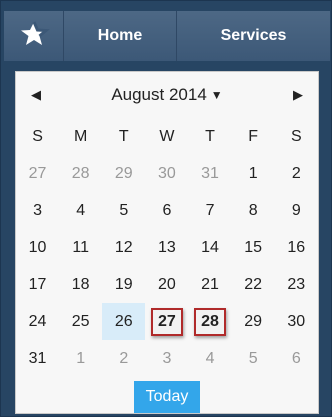 Image resolution: width=332 pixels, height=417 pixels. I want to click on nav-services: Services, so click(253, 36).